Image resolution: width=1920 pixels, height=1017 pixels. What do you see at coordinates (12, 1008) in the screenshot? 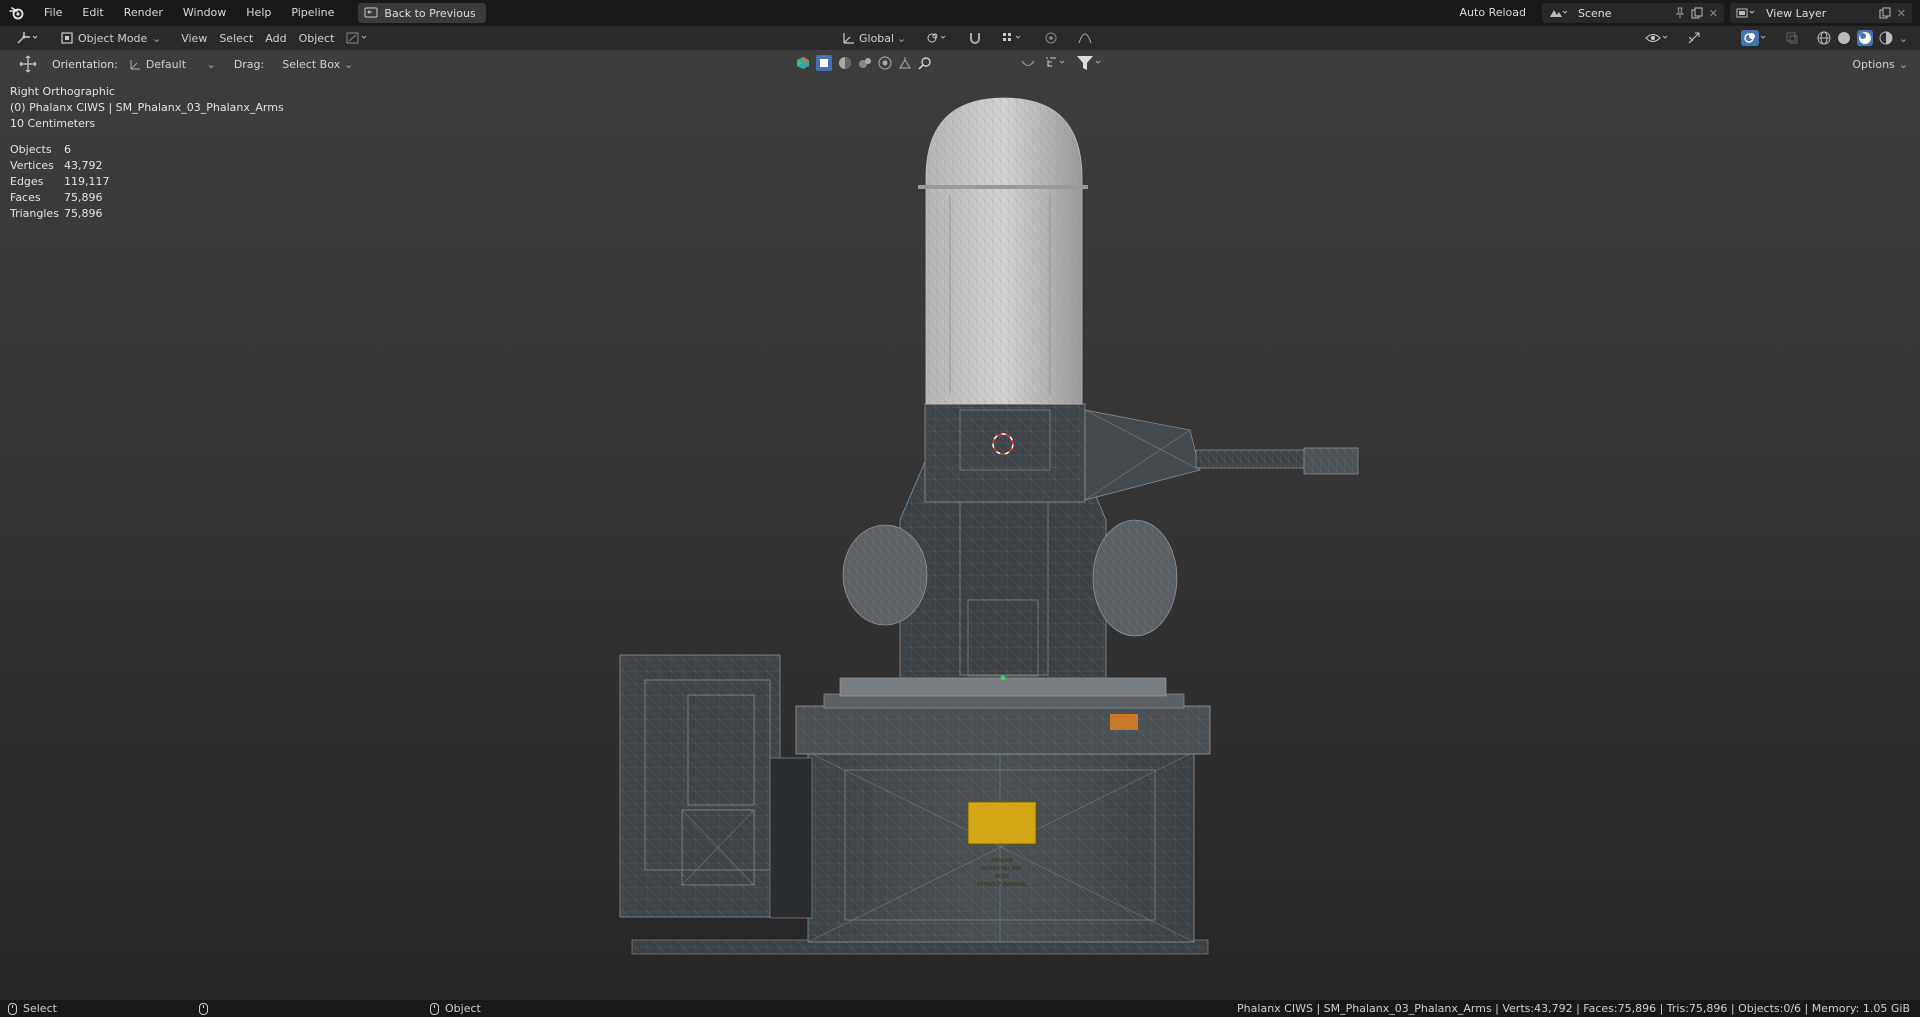
I see `left-mouse-icon` at bounding box center [12, 1008].